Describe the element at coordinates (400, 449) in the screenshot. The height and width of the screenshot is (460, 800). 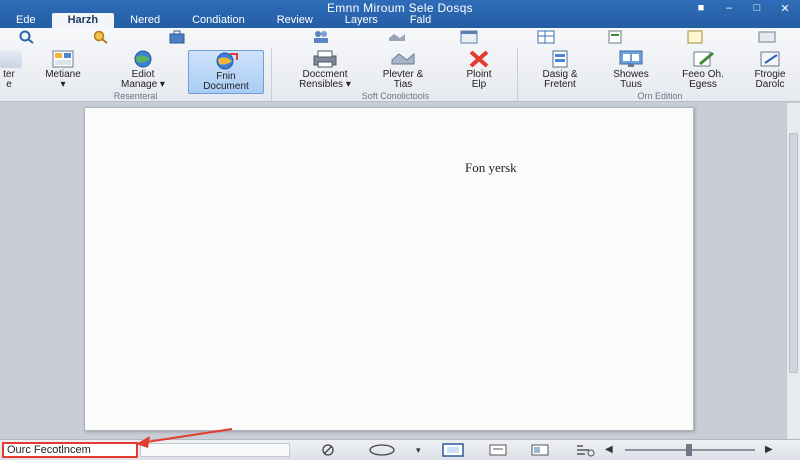
I see `status-bar: Ourc Fecotlncem ▾ ◀ ▶` at that location.